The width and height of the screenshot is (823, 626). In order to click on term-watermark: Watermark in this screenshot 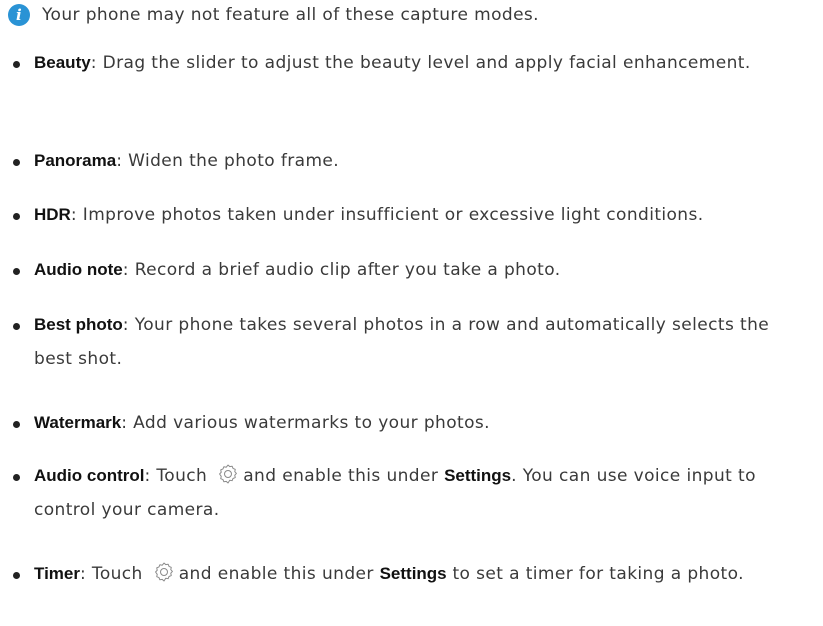, I will do `click(78, 422)`.